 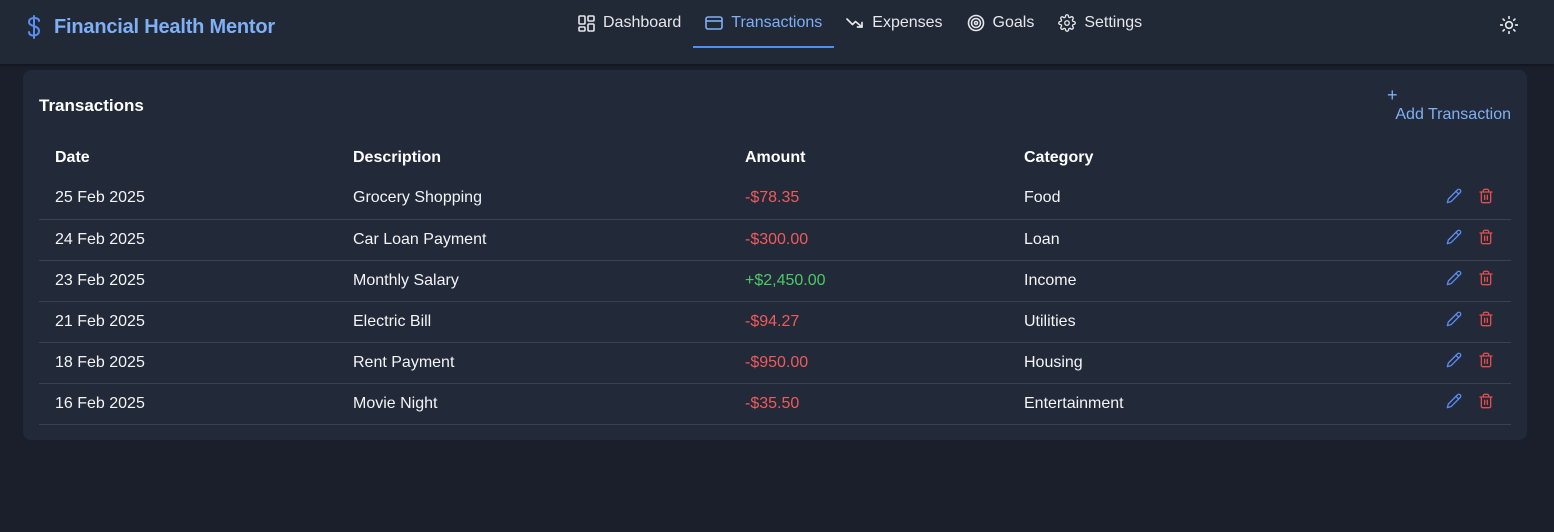 What do you see at coordinates (188, 240) in the screenshot?
I see `cell-date: 24 Feb 2025` at bounding box center [188, 240].